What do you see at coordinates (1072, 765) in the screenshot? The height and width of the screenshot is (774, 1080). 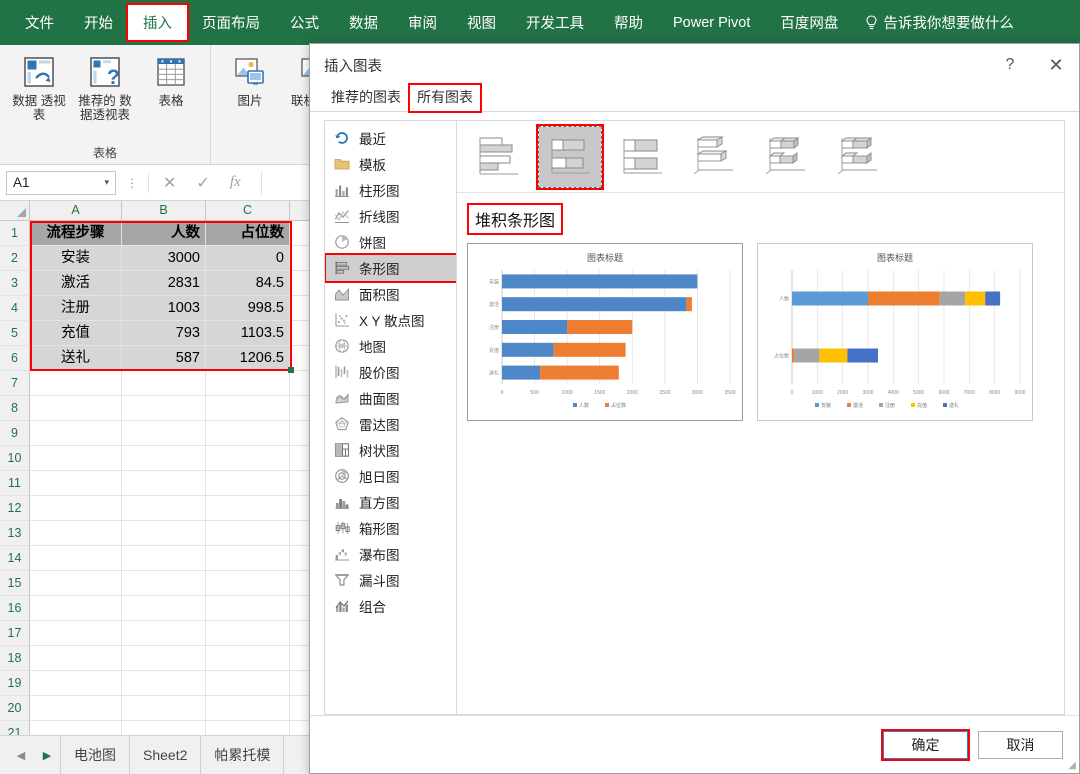 I see `resize-grip-icon: ◢` at bounding box center [1072, 765].